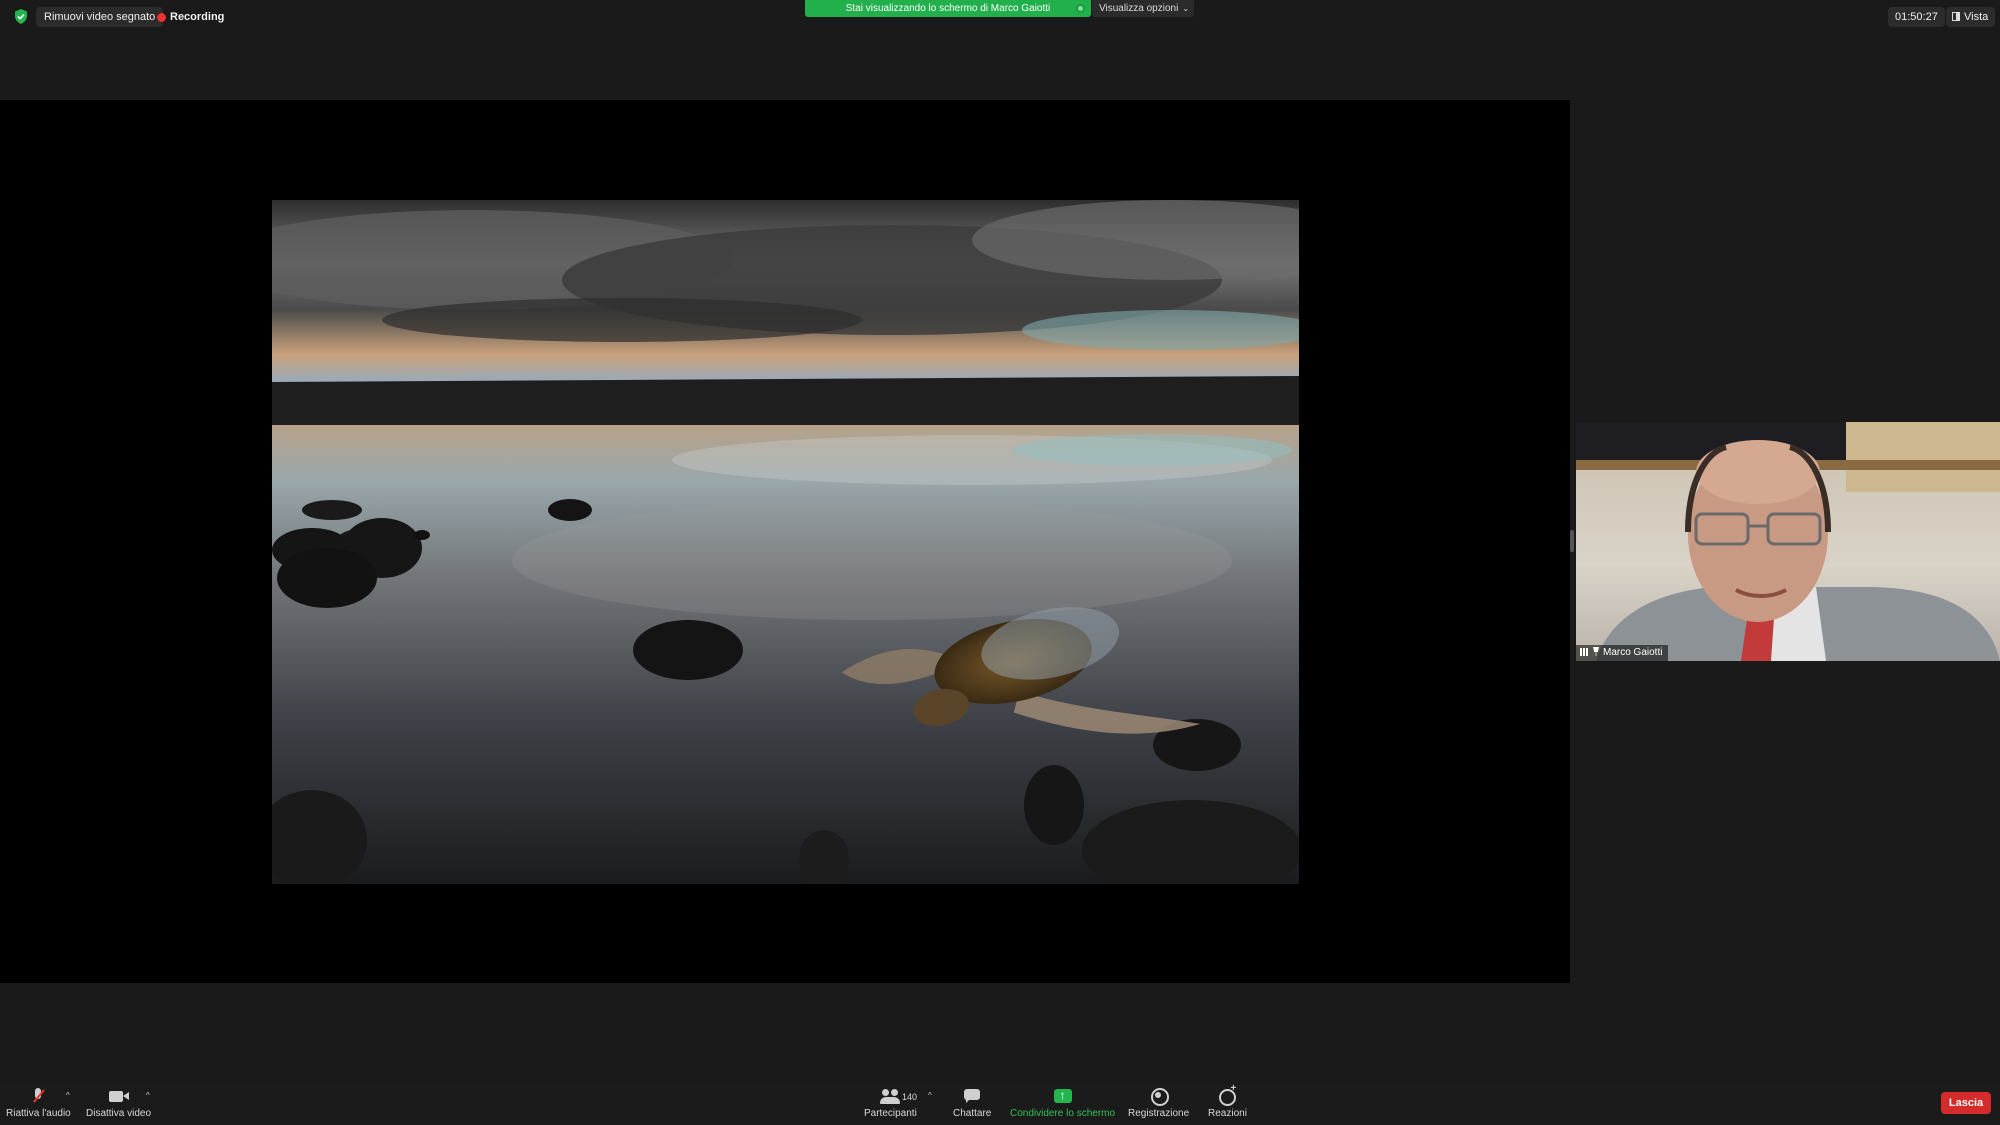 This screenshot has width=2000, height=1125. Describe the element at coordinates (38, 1096) in the screenshot. I see `microphone-muted-icon` at that location.